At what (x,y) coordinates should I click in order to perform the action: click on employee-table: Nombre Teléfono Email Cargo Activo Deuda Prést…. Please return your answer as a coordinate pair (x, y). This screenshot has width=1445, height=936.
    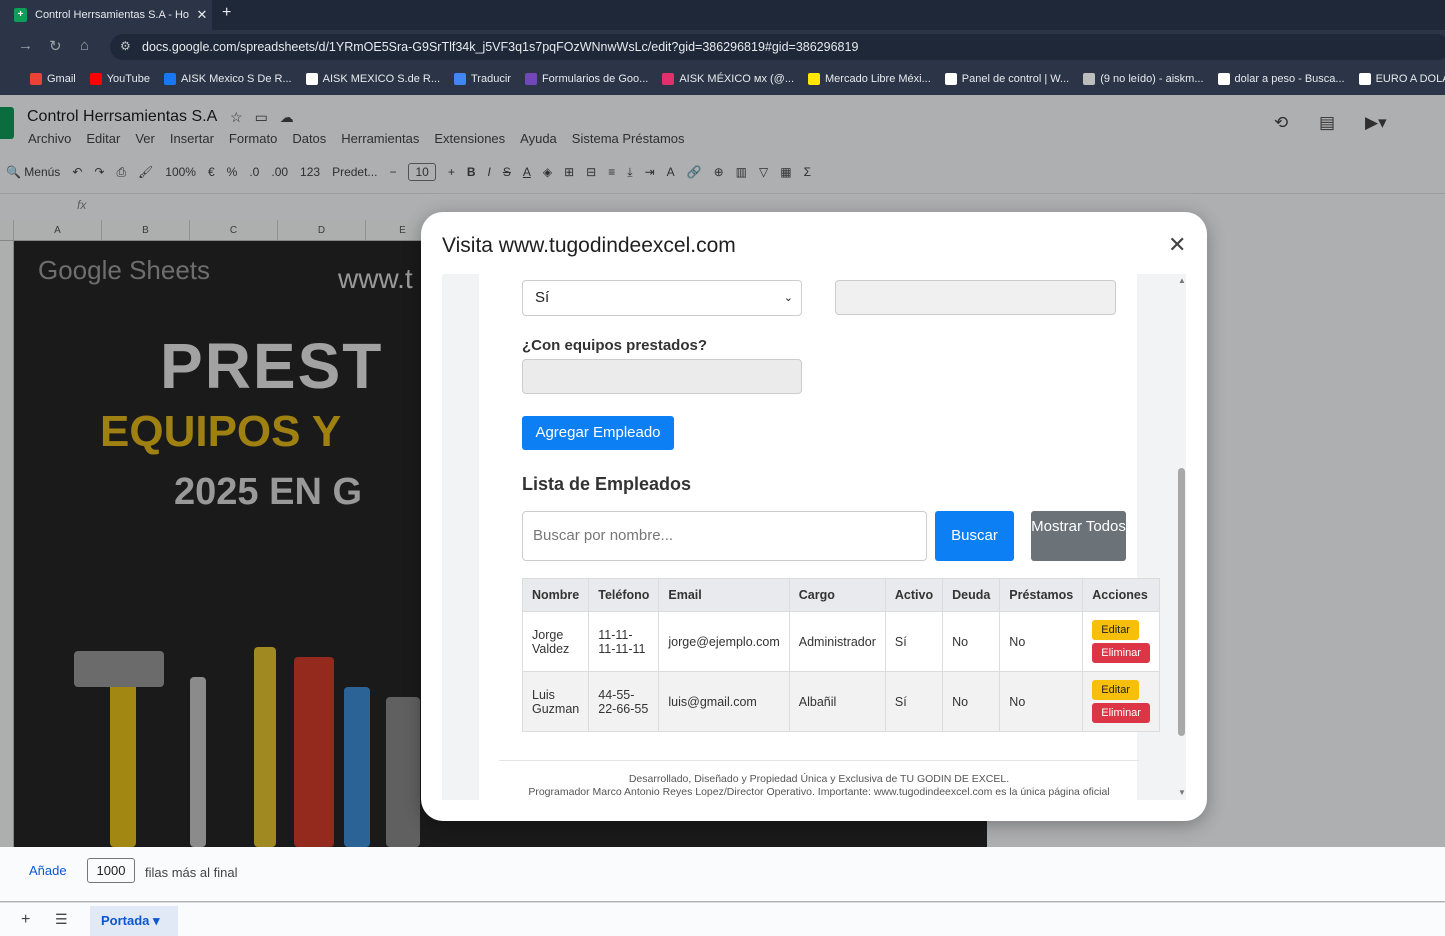
    Looking at the image, I should click on (840, 655).